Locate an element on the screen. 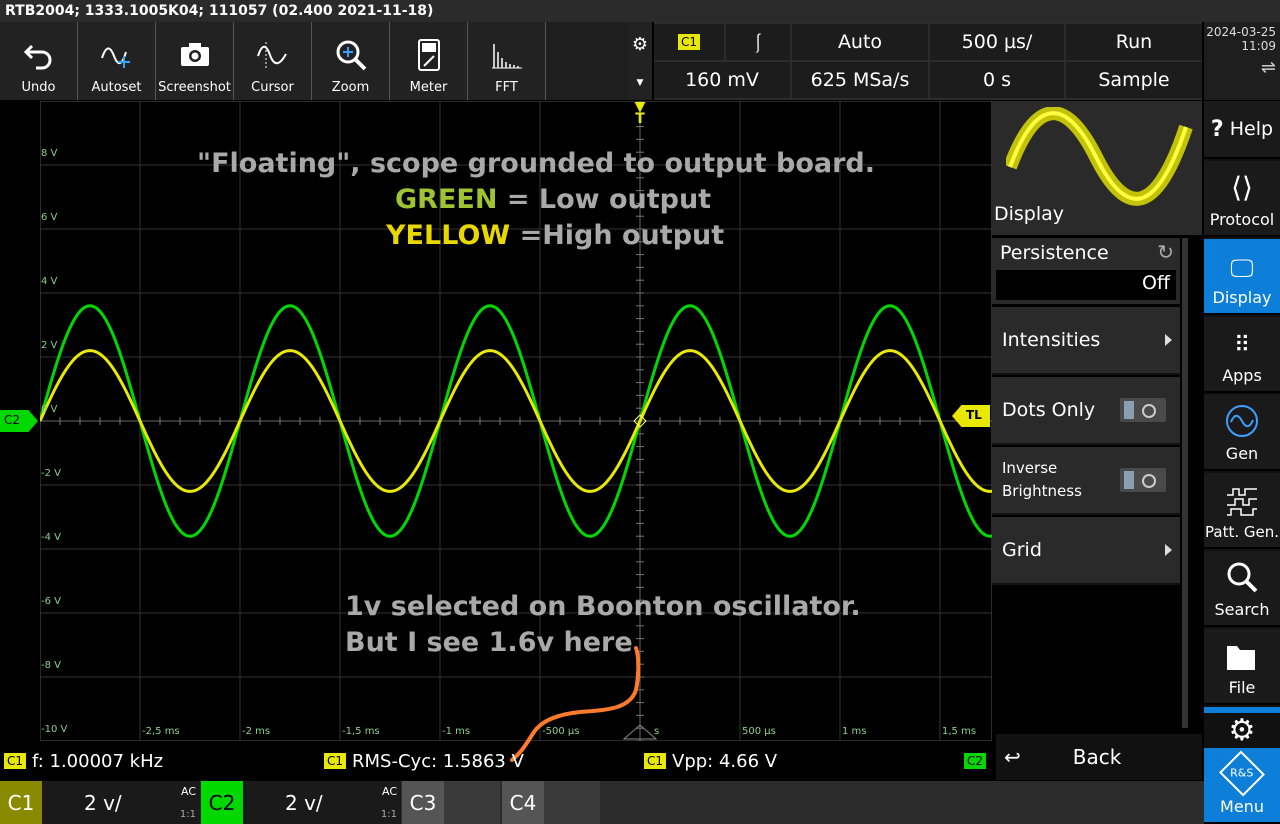 Image resolution: width=1280 pixels, height=824 pixels. generator-icon is located at coordinates (1242, 421).